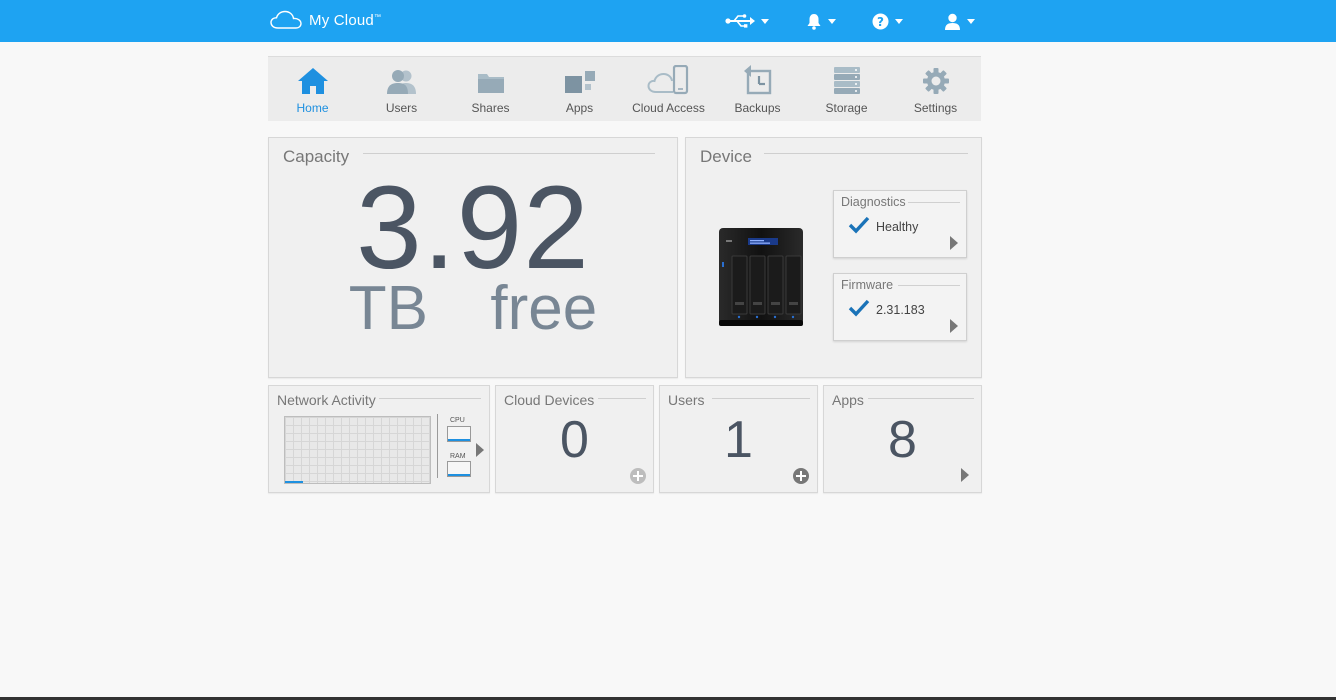 The image size is (1336, 700). What do you see at coordinates (401, 82) in the screenshot?
I see `users-icon` at bounding box center [401, 82].